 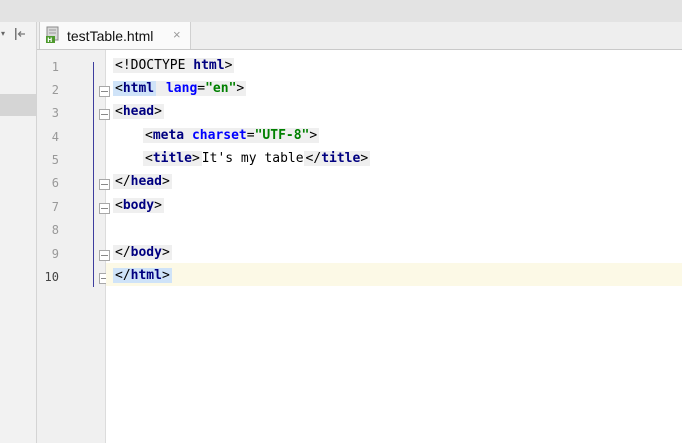 I want to click on svg-text: H, so click(x=49, y=40).